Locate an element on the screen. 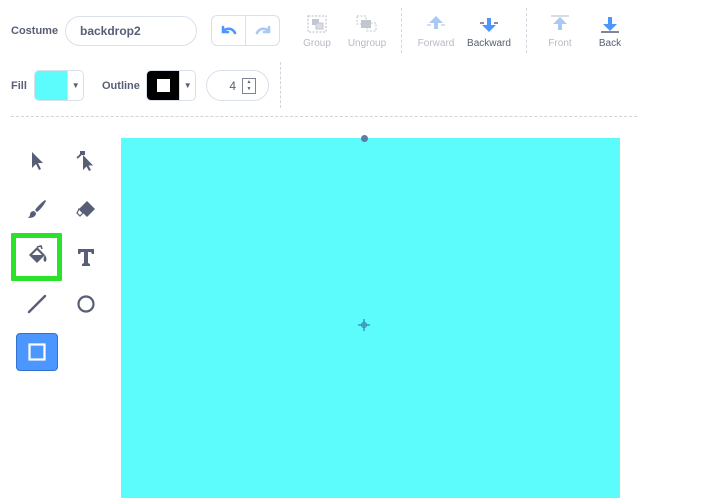 The width and height of the screenshot is (711, 498). back-button: Back is located at coordinates (610, 31).